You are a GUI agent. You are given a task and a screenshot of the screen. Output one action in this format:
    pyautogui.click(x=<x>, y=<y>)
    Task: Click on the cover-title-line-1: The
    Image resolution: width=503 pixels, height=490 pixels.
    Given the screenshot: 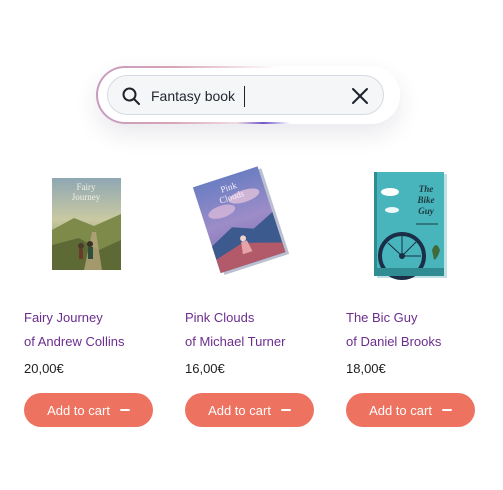 What is the action you would take?
    pyautogui.click(x=426, y=189)
    